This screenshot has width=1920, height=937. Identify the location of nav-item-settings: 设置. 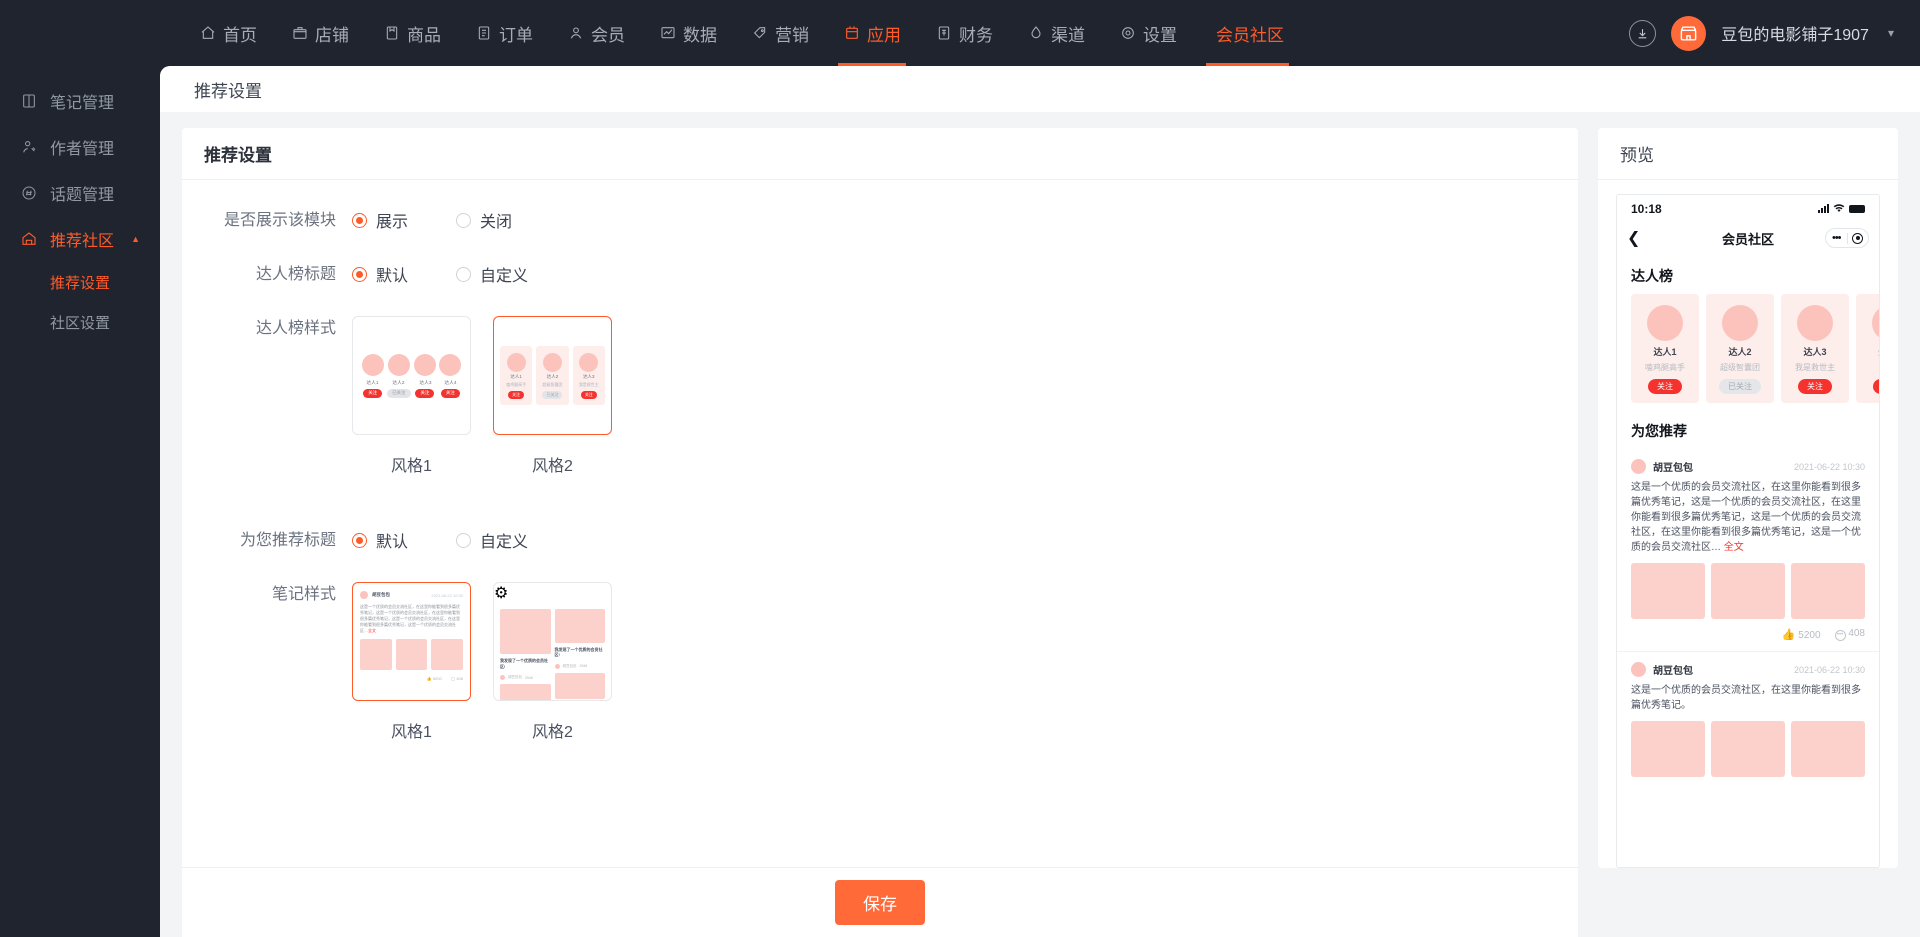
(1148, 33).